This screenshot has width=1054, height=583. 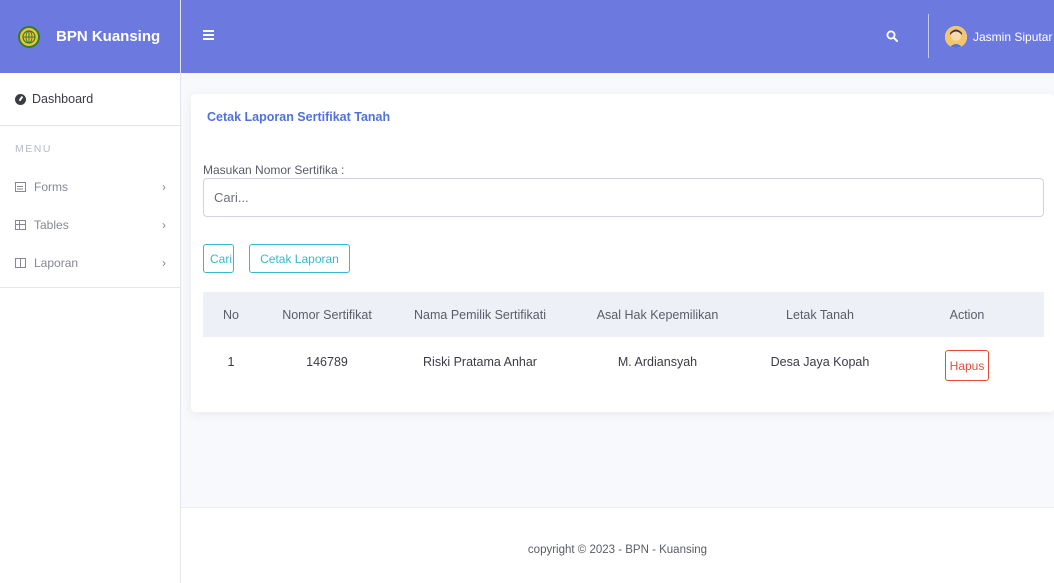 I want to click on footer: copyright © 2023 - BPN - Kuansing, so click(x=617, y=545).